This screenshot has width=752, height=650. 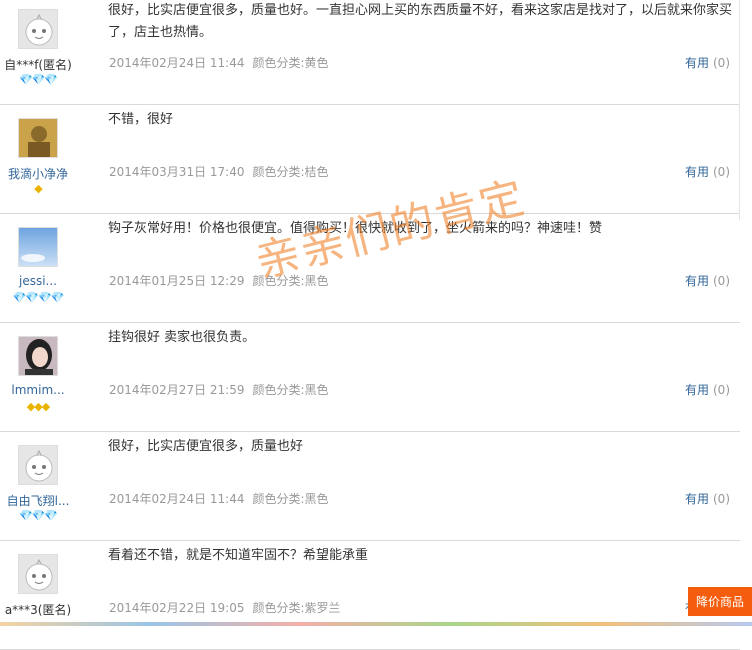 What do you see at coordinates (177, 172) in the screenshot?
I see `review-date: 2014年03月31日 17:40` at bounding box center [177, 172].